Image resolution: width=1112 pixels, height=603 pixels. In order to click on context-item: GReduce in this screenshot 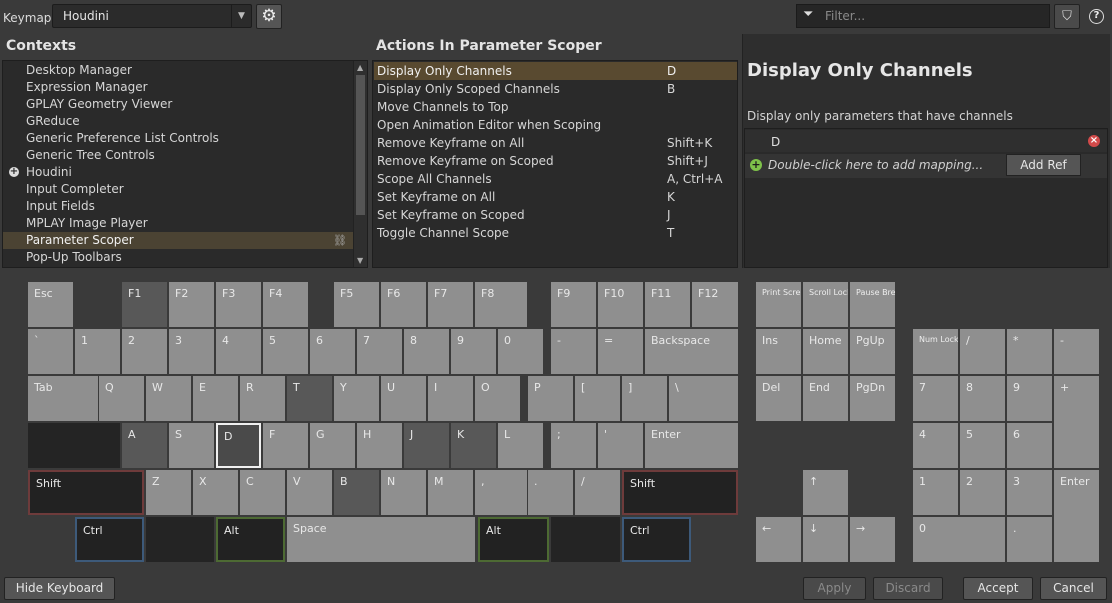, I will do `click(178, 121)`.